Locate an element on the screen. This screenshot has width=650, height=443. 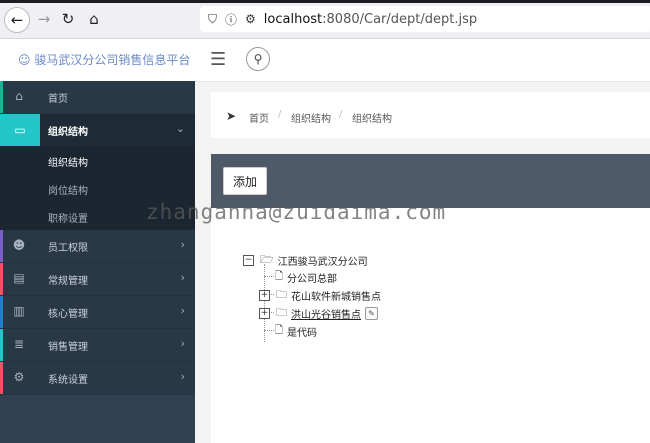
edit-icon: ✎ is located at coordinates (371, 313).